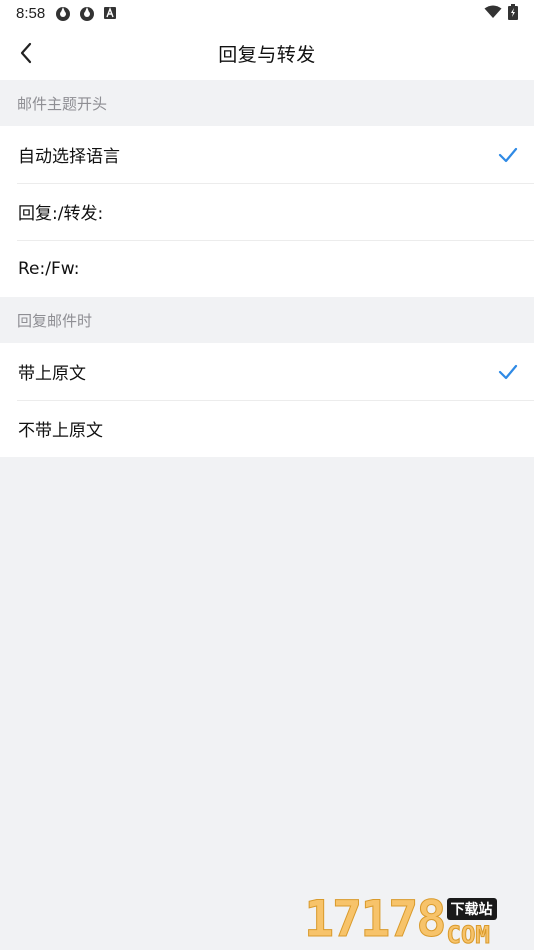 This screenshot has width=534, height=950. I want to click on app-bar: 回复与转发, so click(267, 53).